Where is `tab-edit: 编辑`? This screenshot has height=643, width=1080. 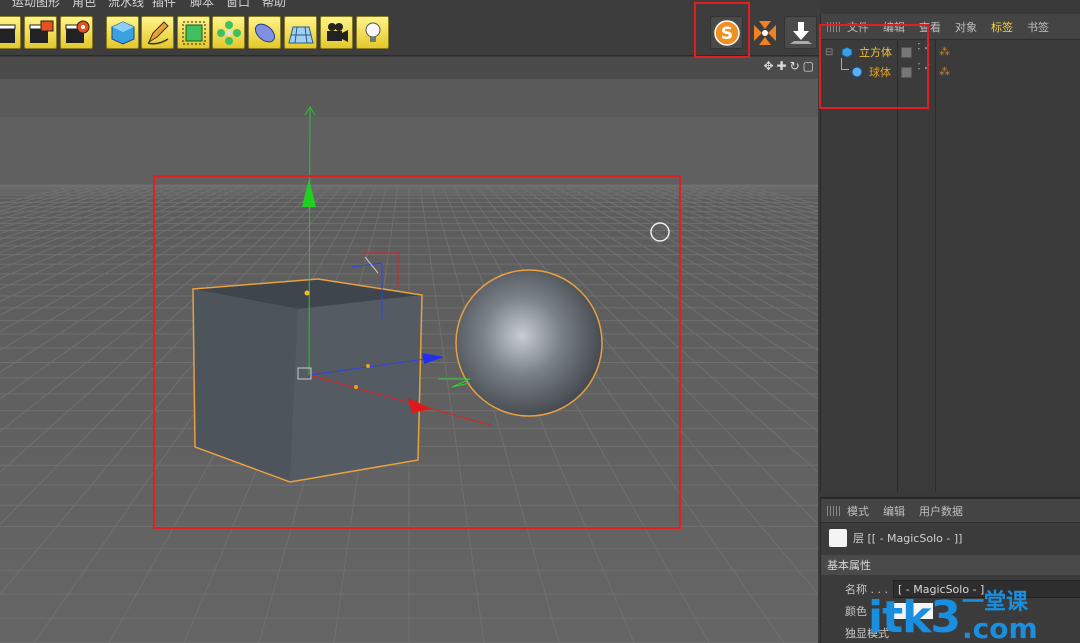
tab-edit: 编辑 is located at coordinates (894, 511).